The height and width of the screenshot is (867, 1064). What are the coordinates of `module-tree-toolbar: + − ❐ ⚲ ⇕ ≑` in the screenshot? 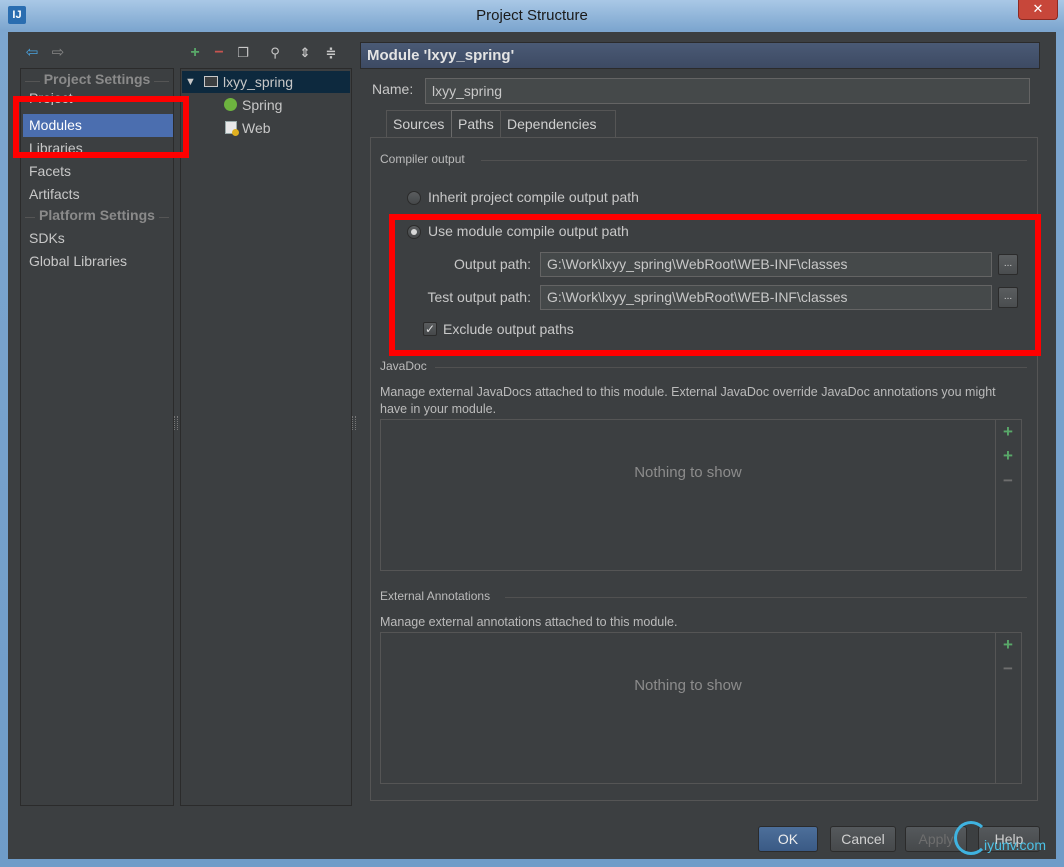 It's located at (267, 54).